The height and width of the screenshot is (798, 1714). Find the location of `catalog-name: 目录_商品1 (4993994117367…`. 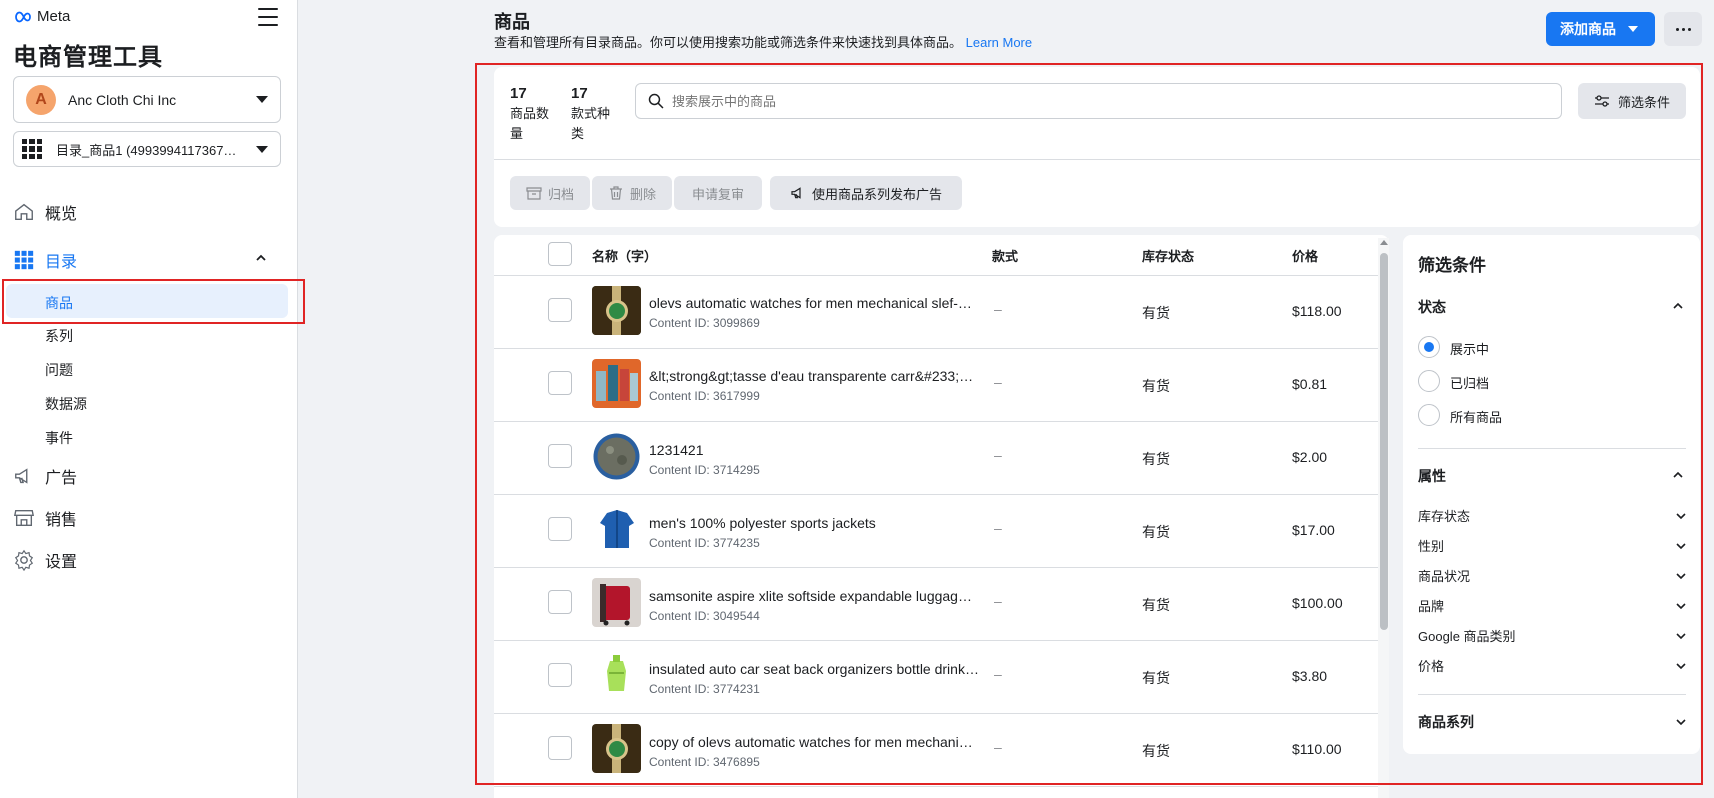

catalog-name: 目录_商品1 (4993994117367… is located at coordinates (146, 150).